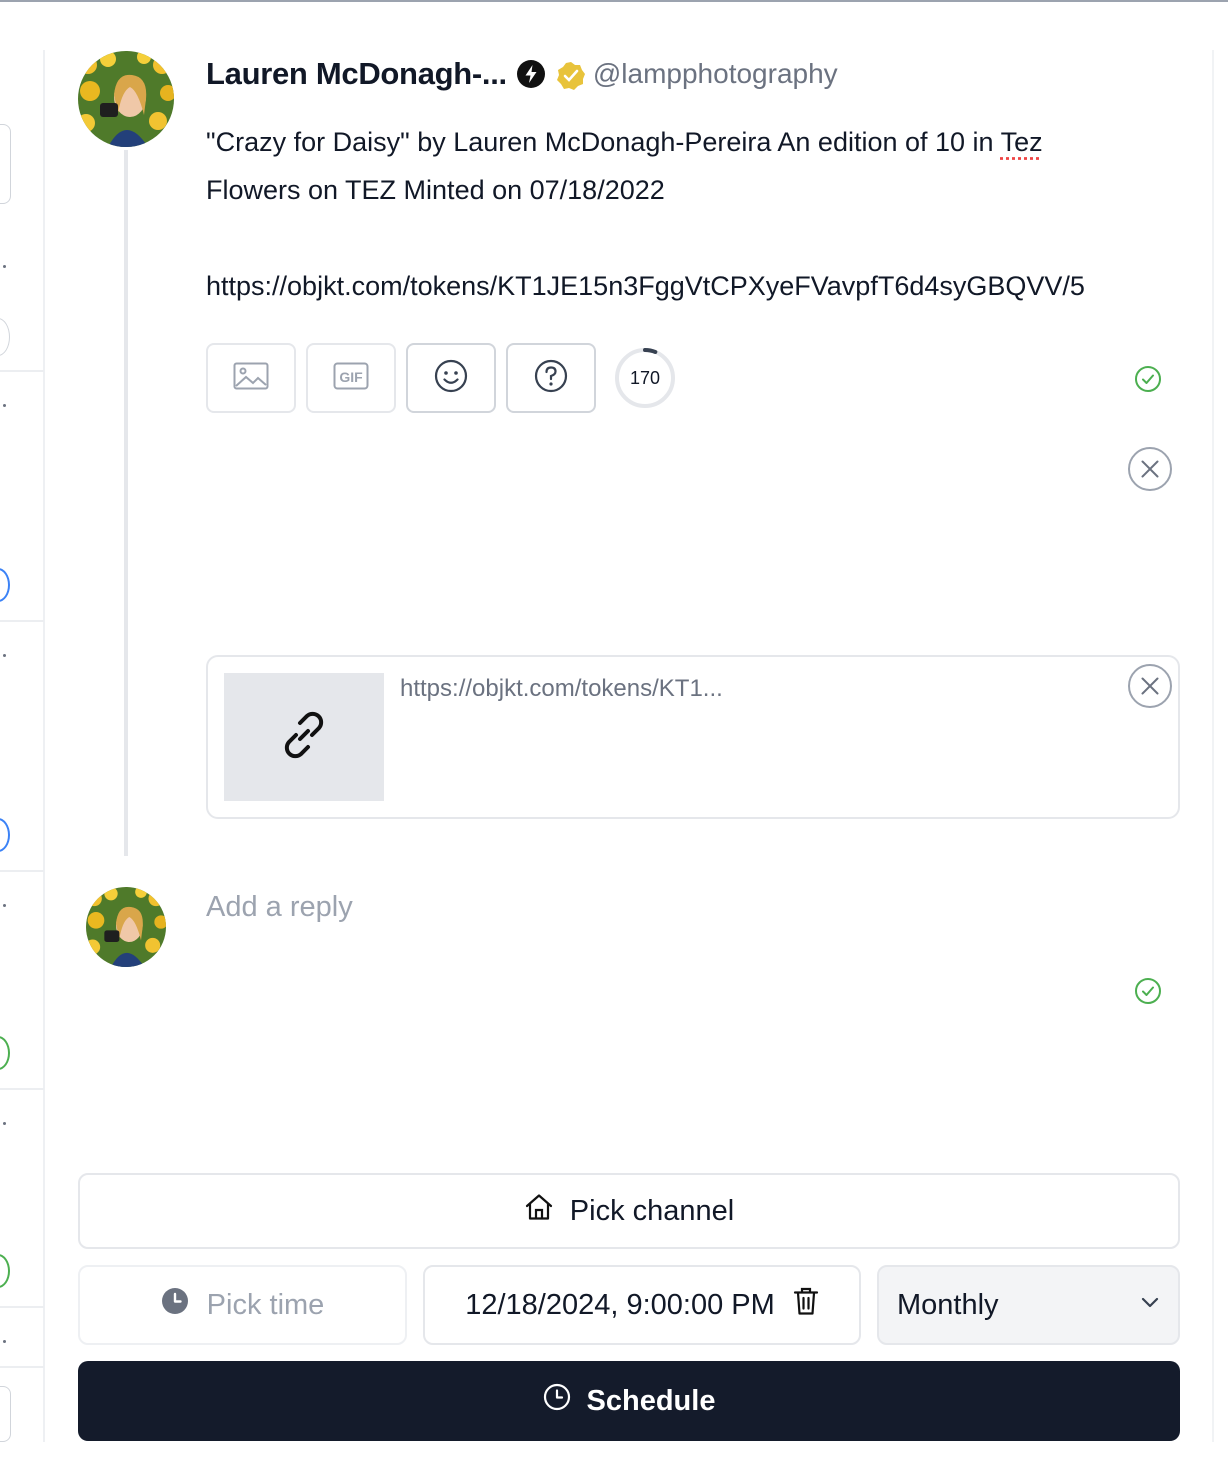 Image resolution: width=1228 pixels, height=1484 pixels. Describe the element at coordinates (279, 907) in the screenshot. I see `reply-input: Add a reply` at that location.